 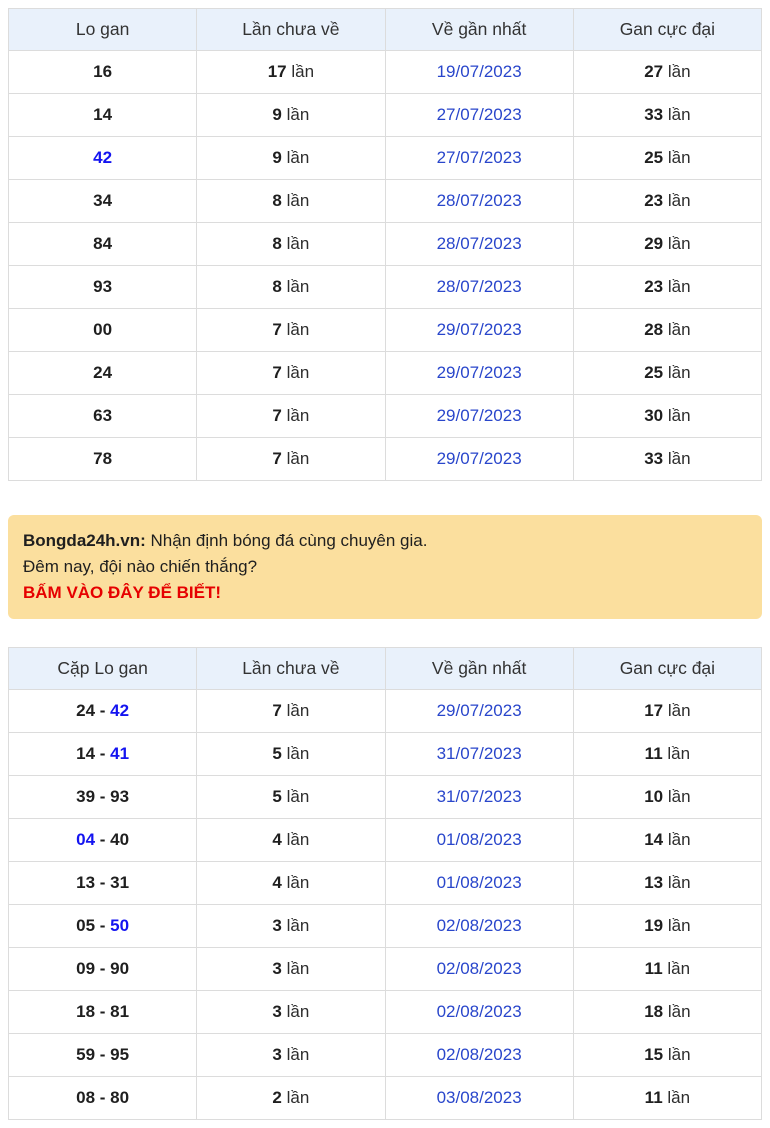 What do you see at coordinates (103, 243) in the screenshot?
I see `lo-gan-number: 84` at bounding box center [103, 243].